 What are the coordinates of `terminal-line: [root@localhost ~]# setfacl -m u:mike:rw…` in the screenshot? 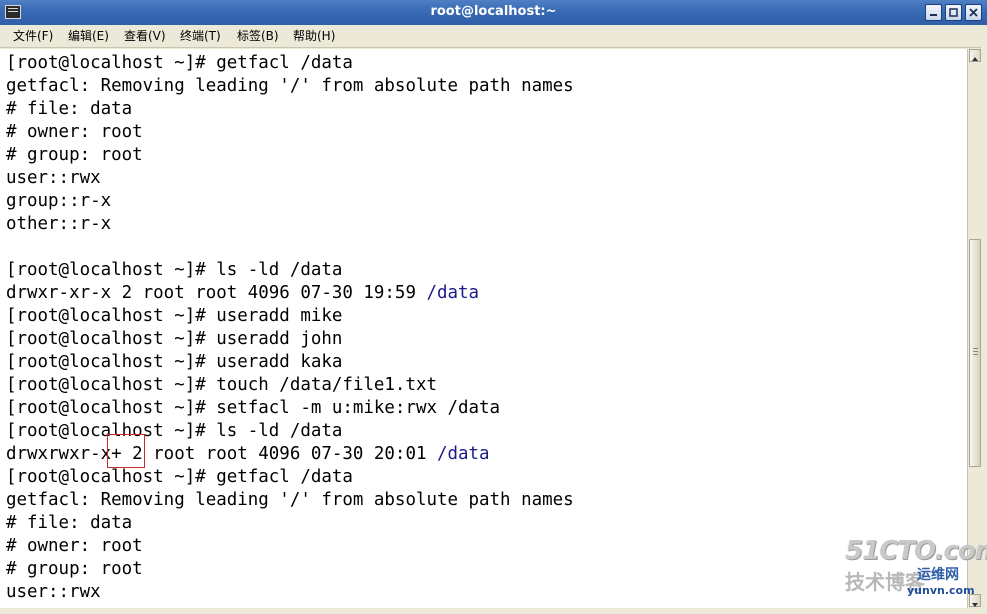 It's located at (253, 407).